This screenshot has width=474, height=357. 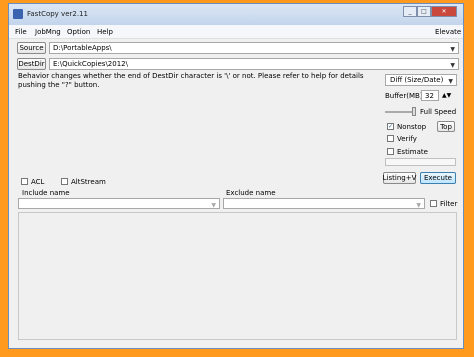 What do you see at coordinates (119, 203) in the screenshot?
I see `include-name-input: ▼` at bounding box center [119, 203].